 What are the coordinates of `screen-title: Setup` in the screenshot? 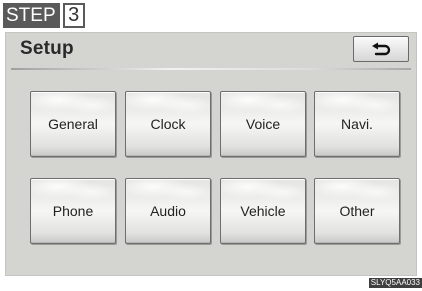 It's located at (47, 48).